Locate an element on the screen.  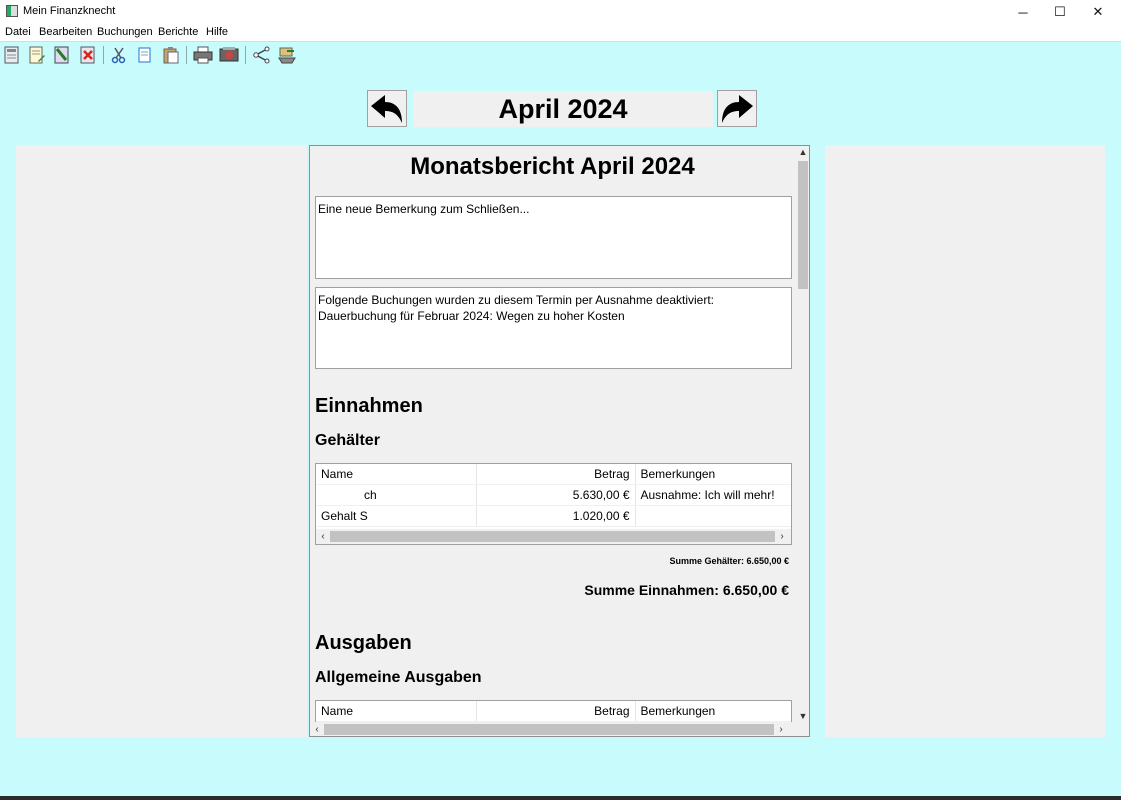
delete-icon is located at coordinates (88, 55).